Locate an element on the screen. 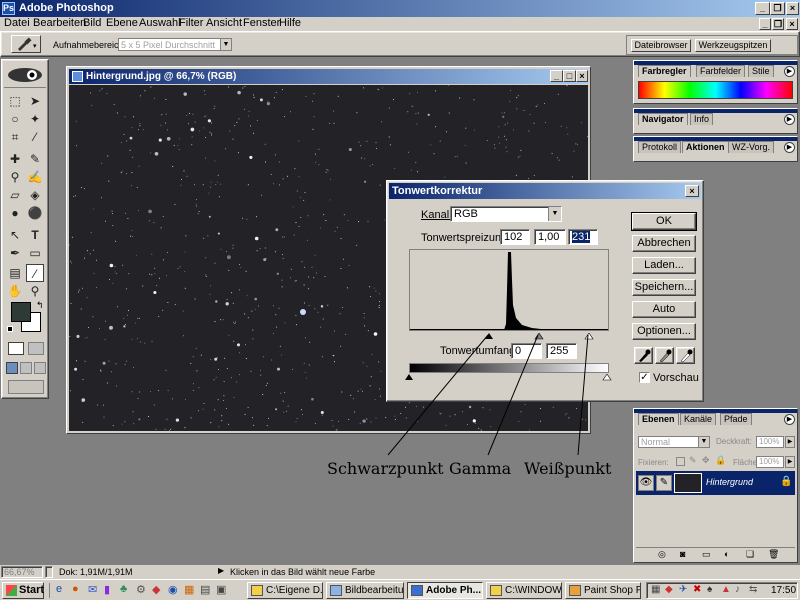  new-layer-icon: ❏ is located at coordinates (750, 554).